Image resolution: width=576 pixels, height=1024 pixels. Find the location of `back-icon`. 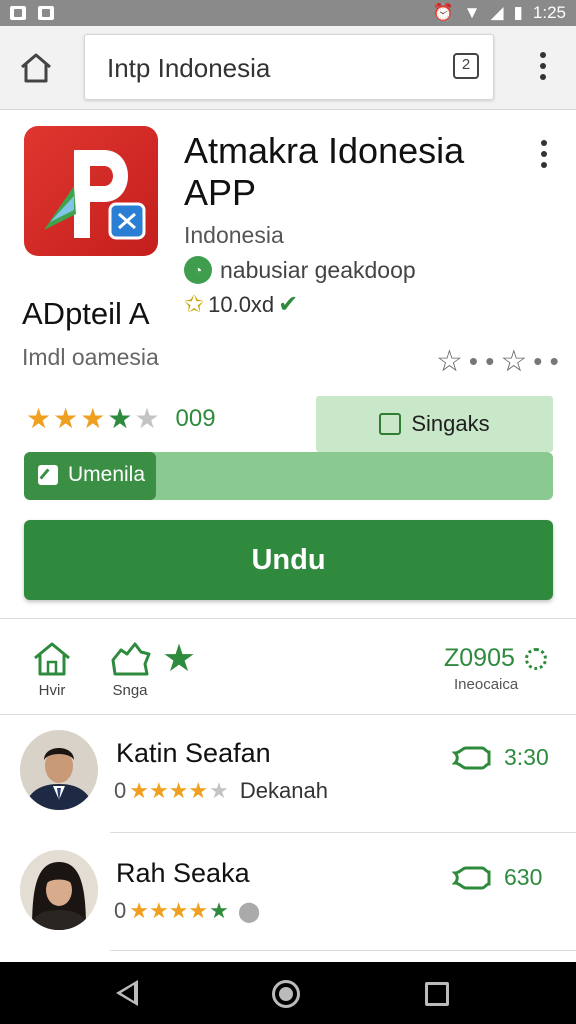

back-icon is located at coordinates (127, 993).